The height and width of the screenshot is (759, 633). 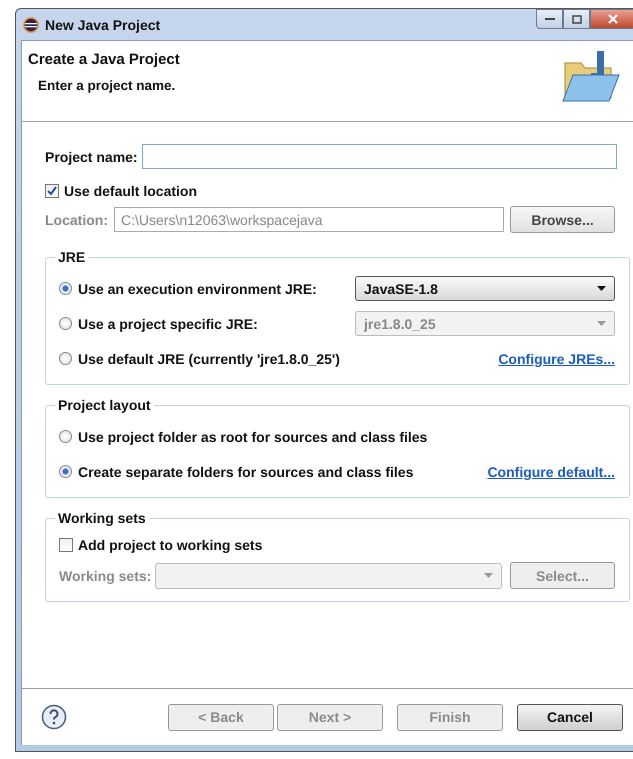 I want to click on field-label: Location:, so click(x=76, y=220).